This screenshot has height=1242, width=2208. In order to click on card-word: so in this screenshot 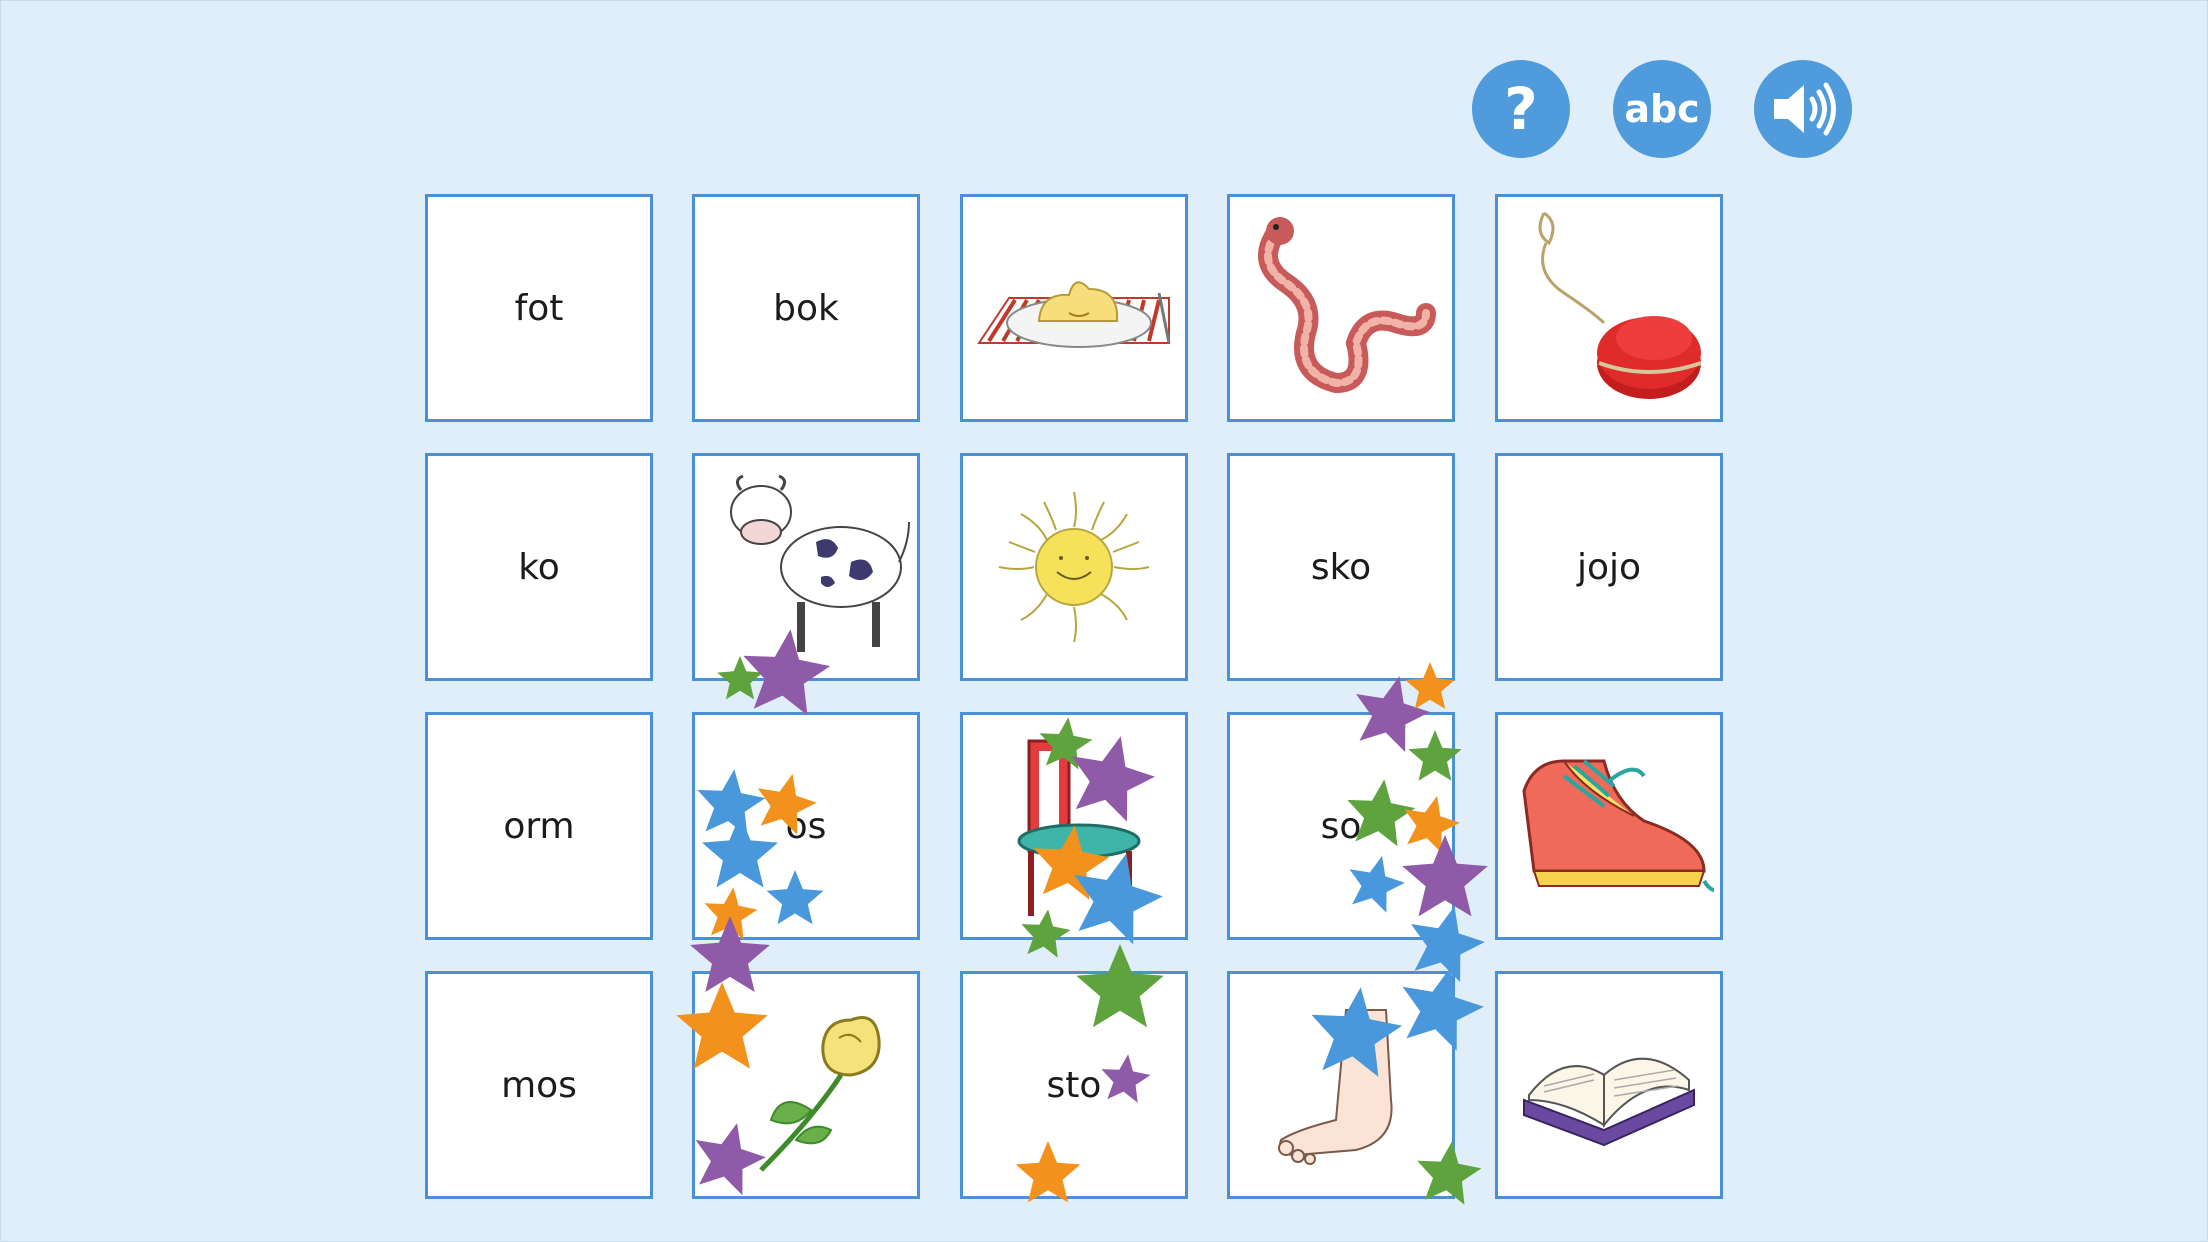, I will do `click(1341, 826)`.